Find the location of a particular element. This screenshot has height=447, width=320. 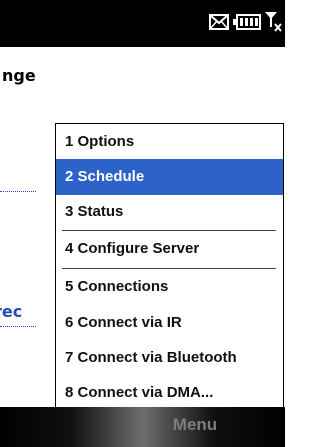

signal-off-icon is located at coordinates (274, 22).